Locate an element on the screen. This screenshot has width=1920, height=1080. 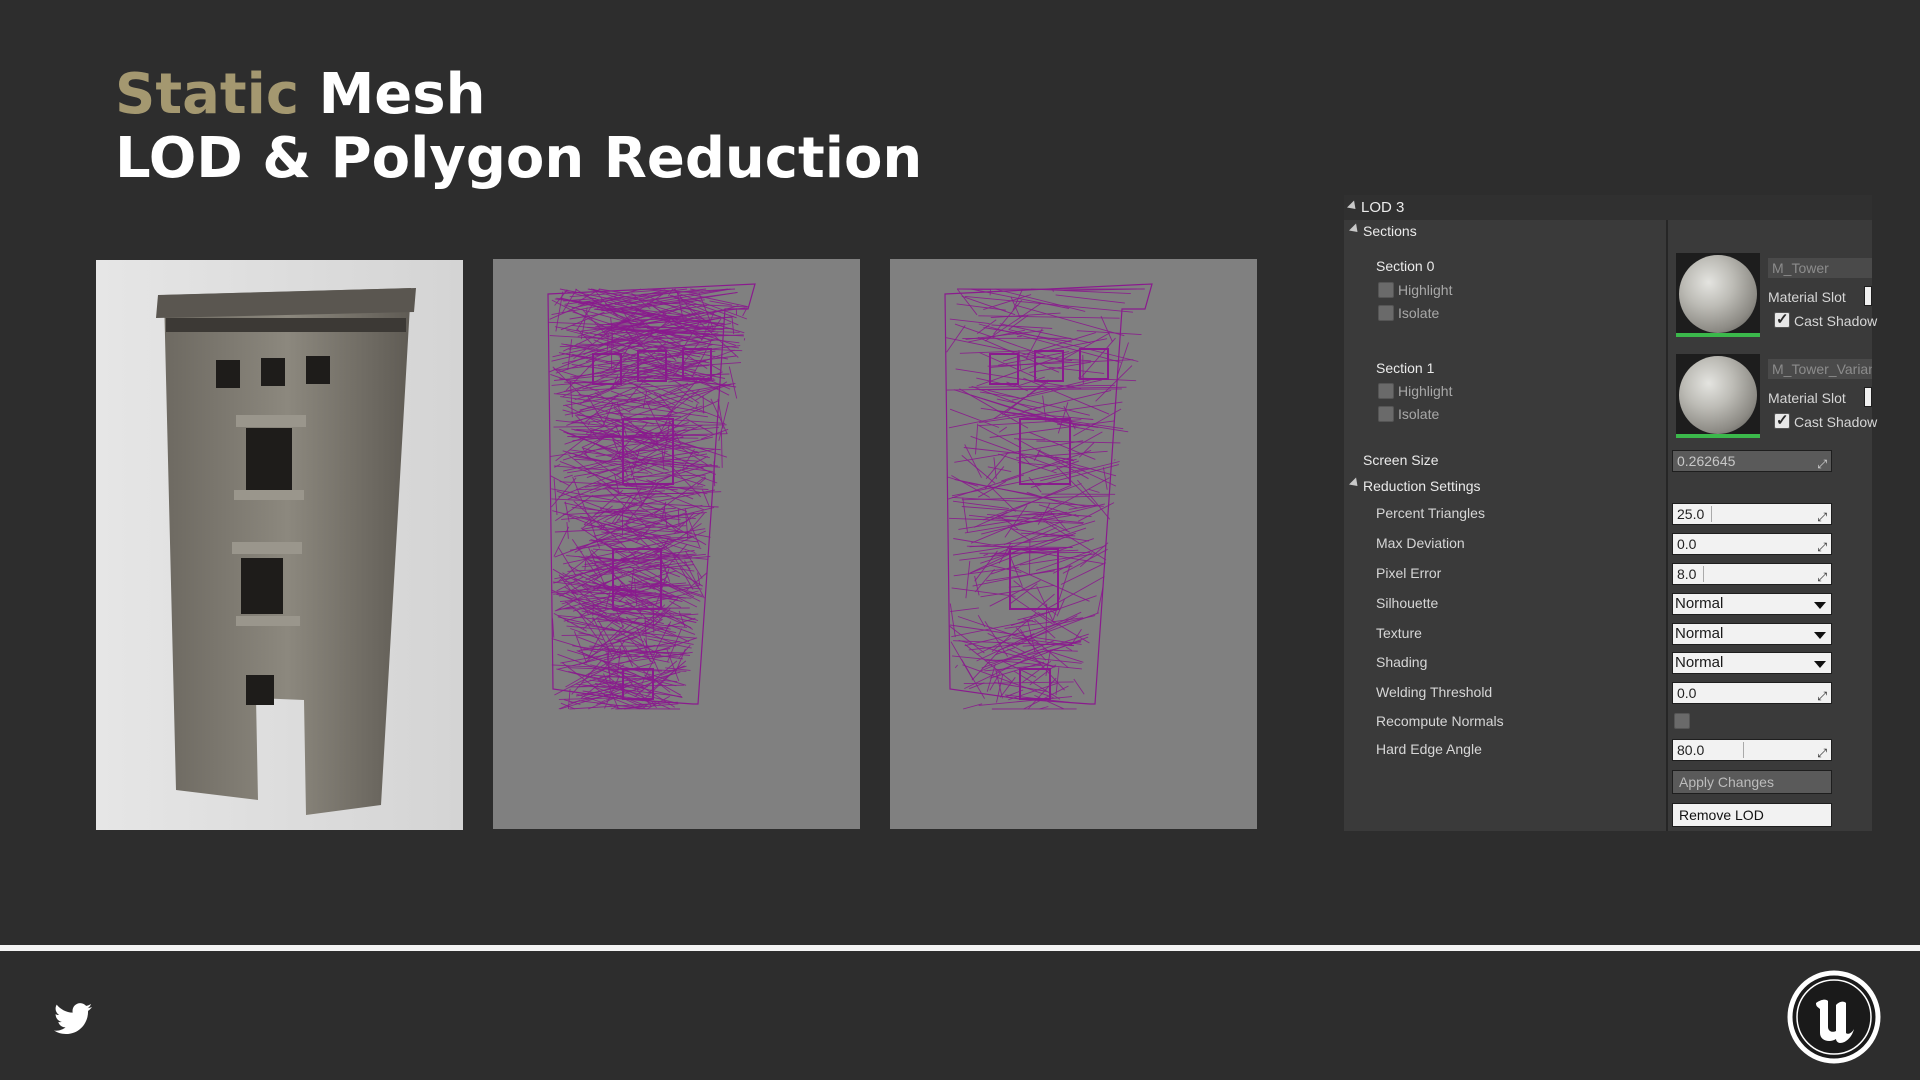
section-1-highlight-checkbox is located at coordinates (1386, 391).